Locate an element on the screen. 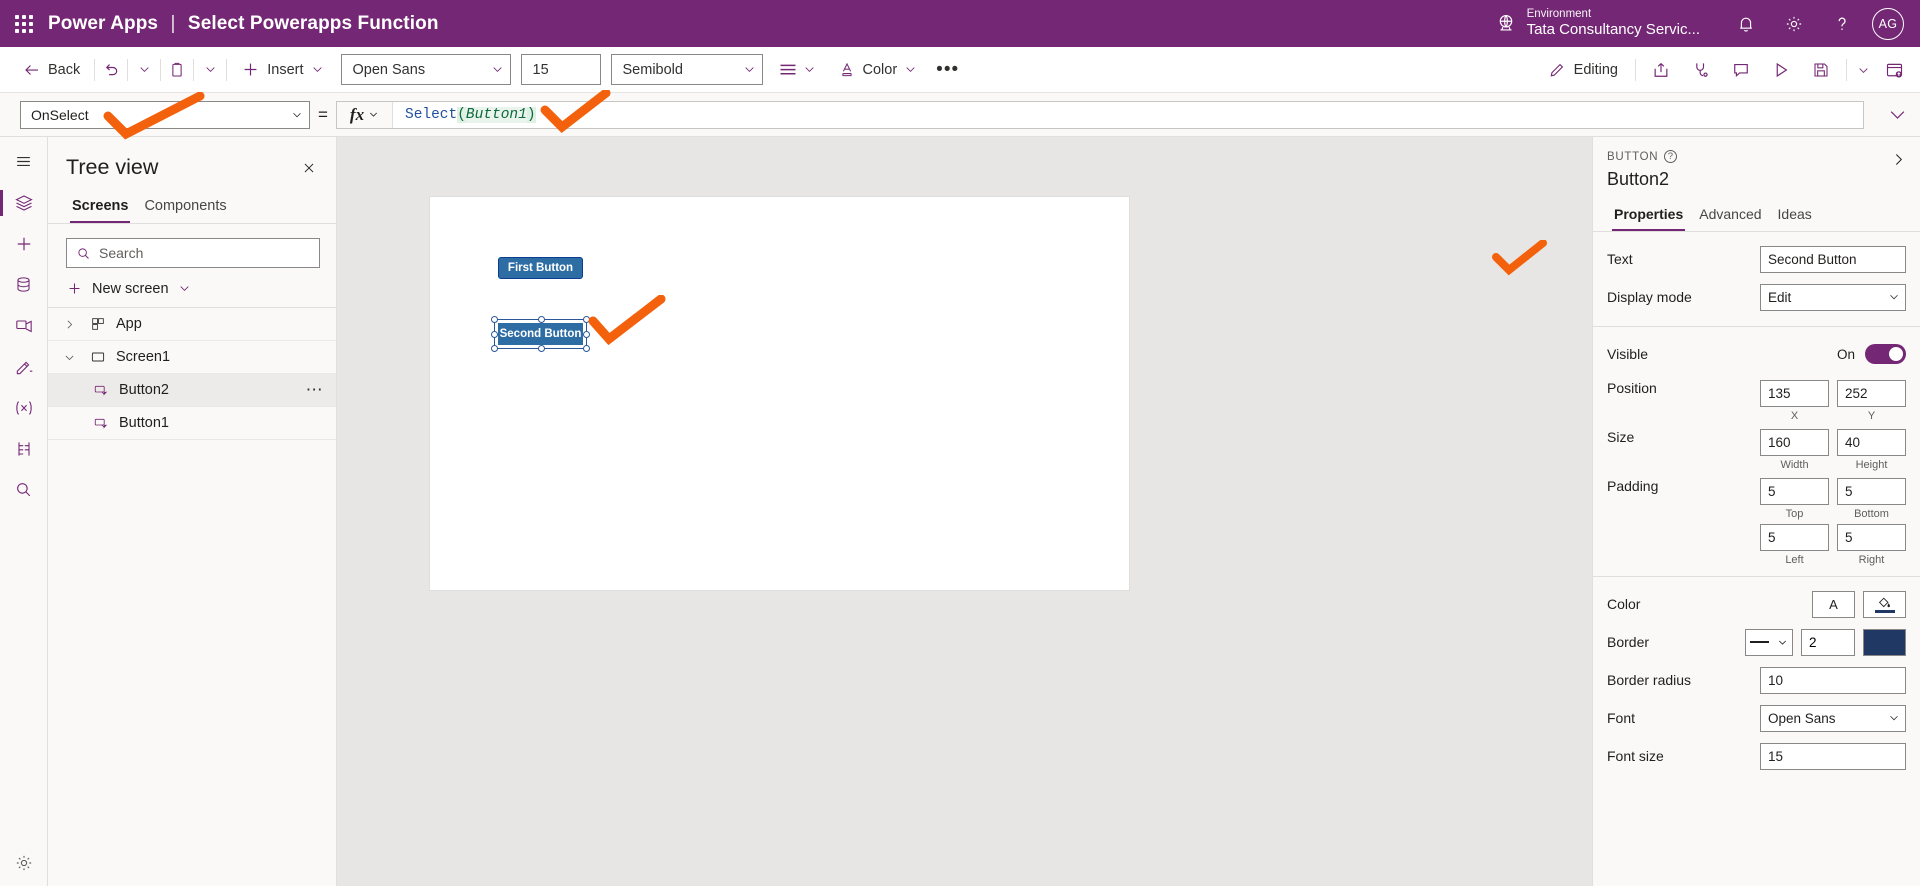 This screenshot has height=886, width=1920. padding-bottom-input: 5 is located at coordinates (1871, 491).